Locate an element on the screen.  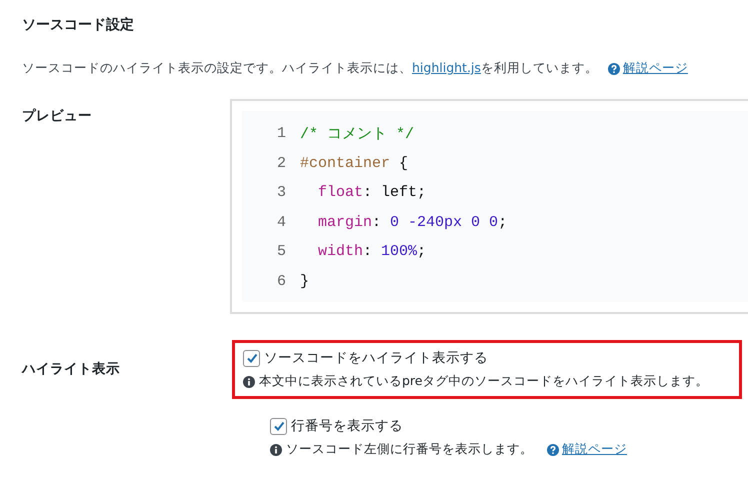
line-number: 6 is located at coordinates (281, 281).